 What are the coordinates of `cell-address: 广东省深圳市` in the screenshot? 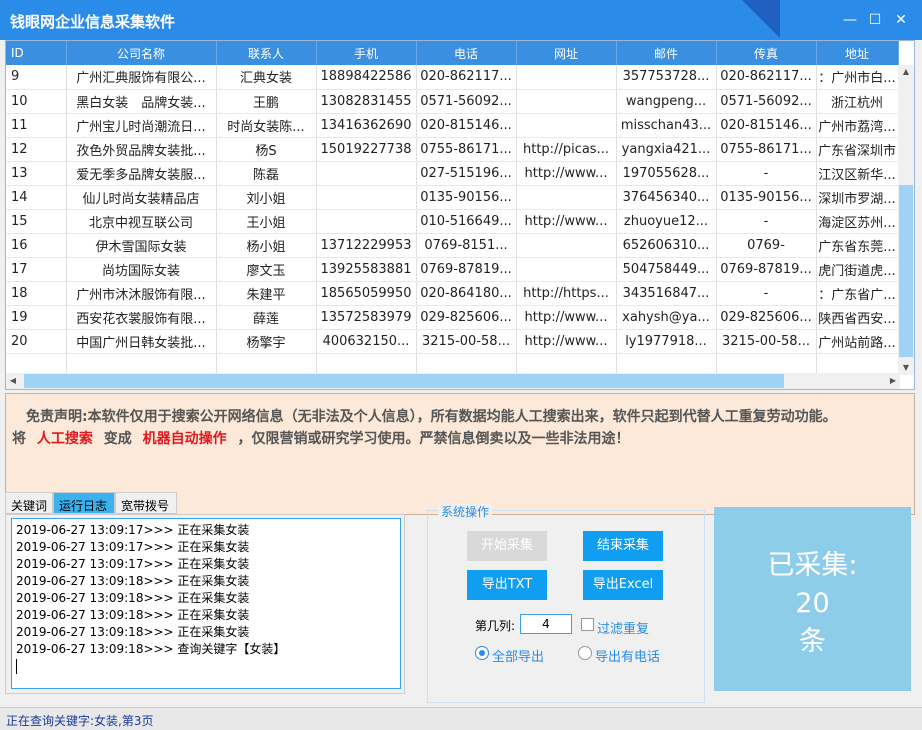 It's located at (857, 149).